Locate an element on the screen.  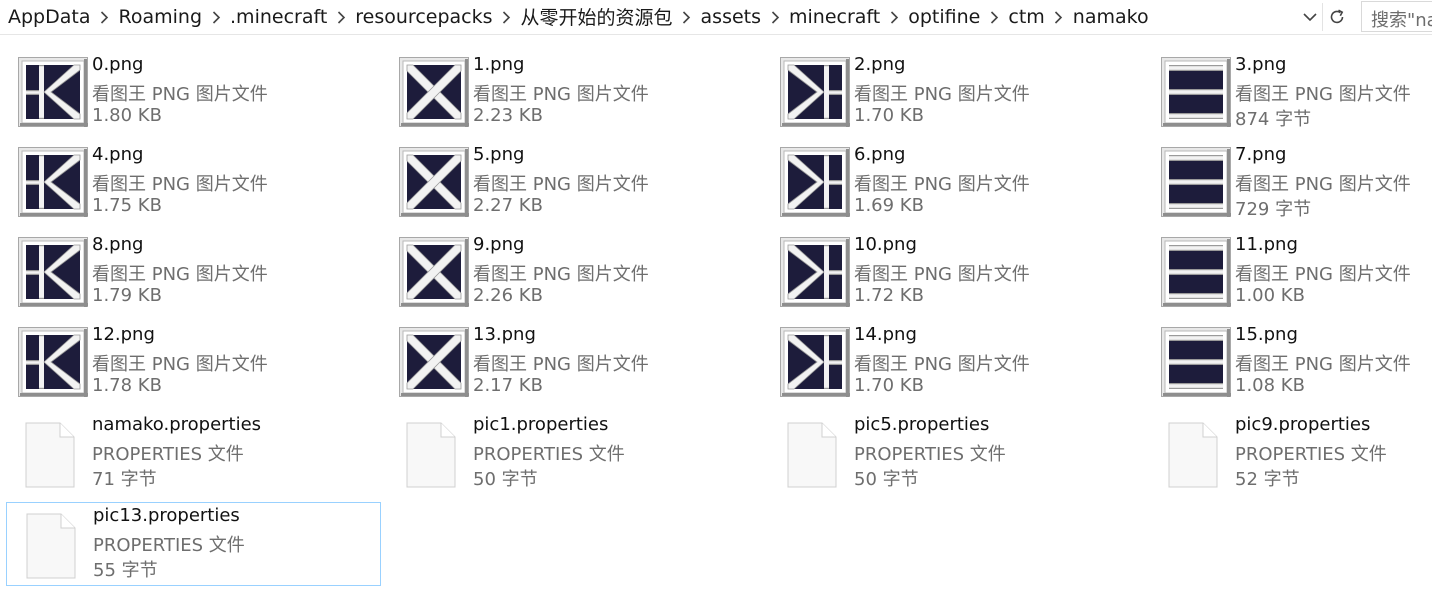
file-name: 9.png is located at coordinates (499, 244).